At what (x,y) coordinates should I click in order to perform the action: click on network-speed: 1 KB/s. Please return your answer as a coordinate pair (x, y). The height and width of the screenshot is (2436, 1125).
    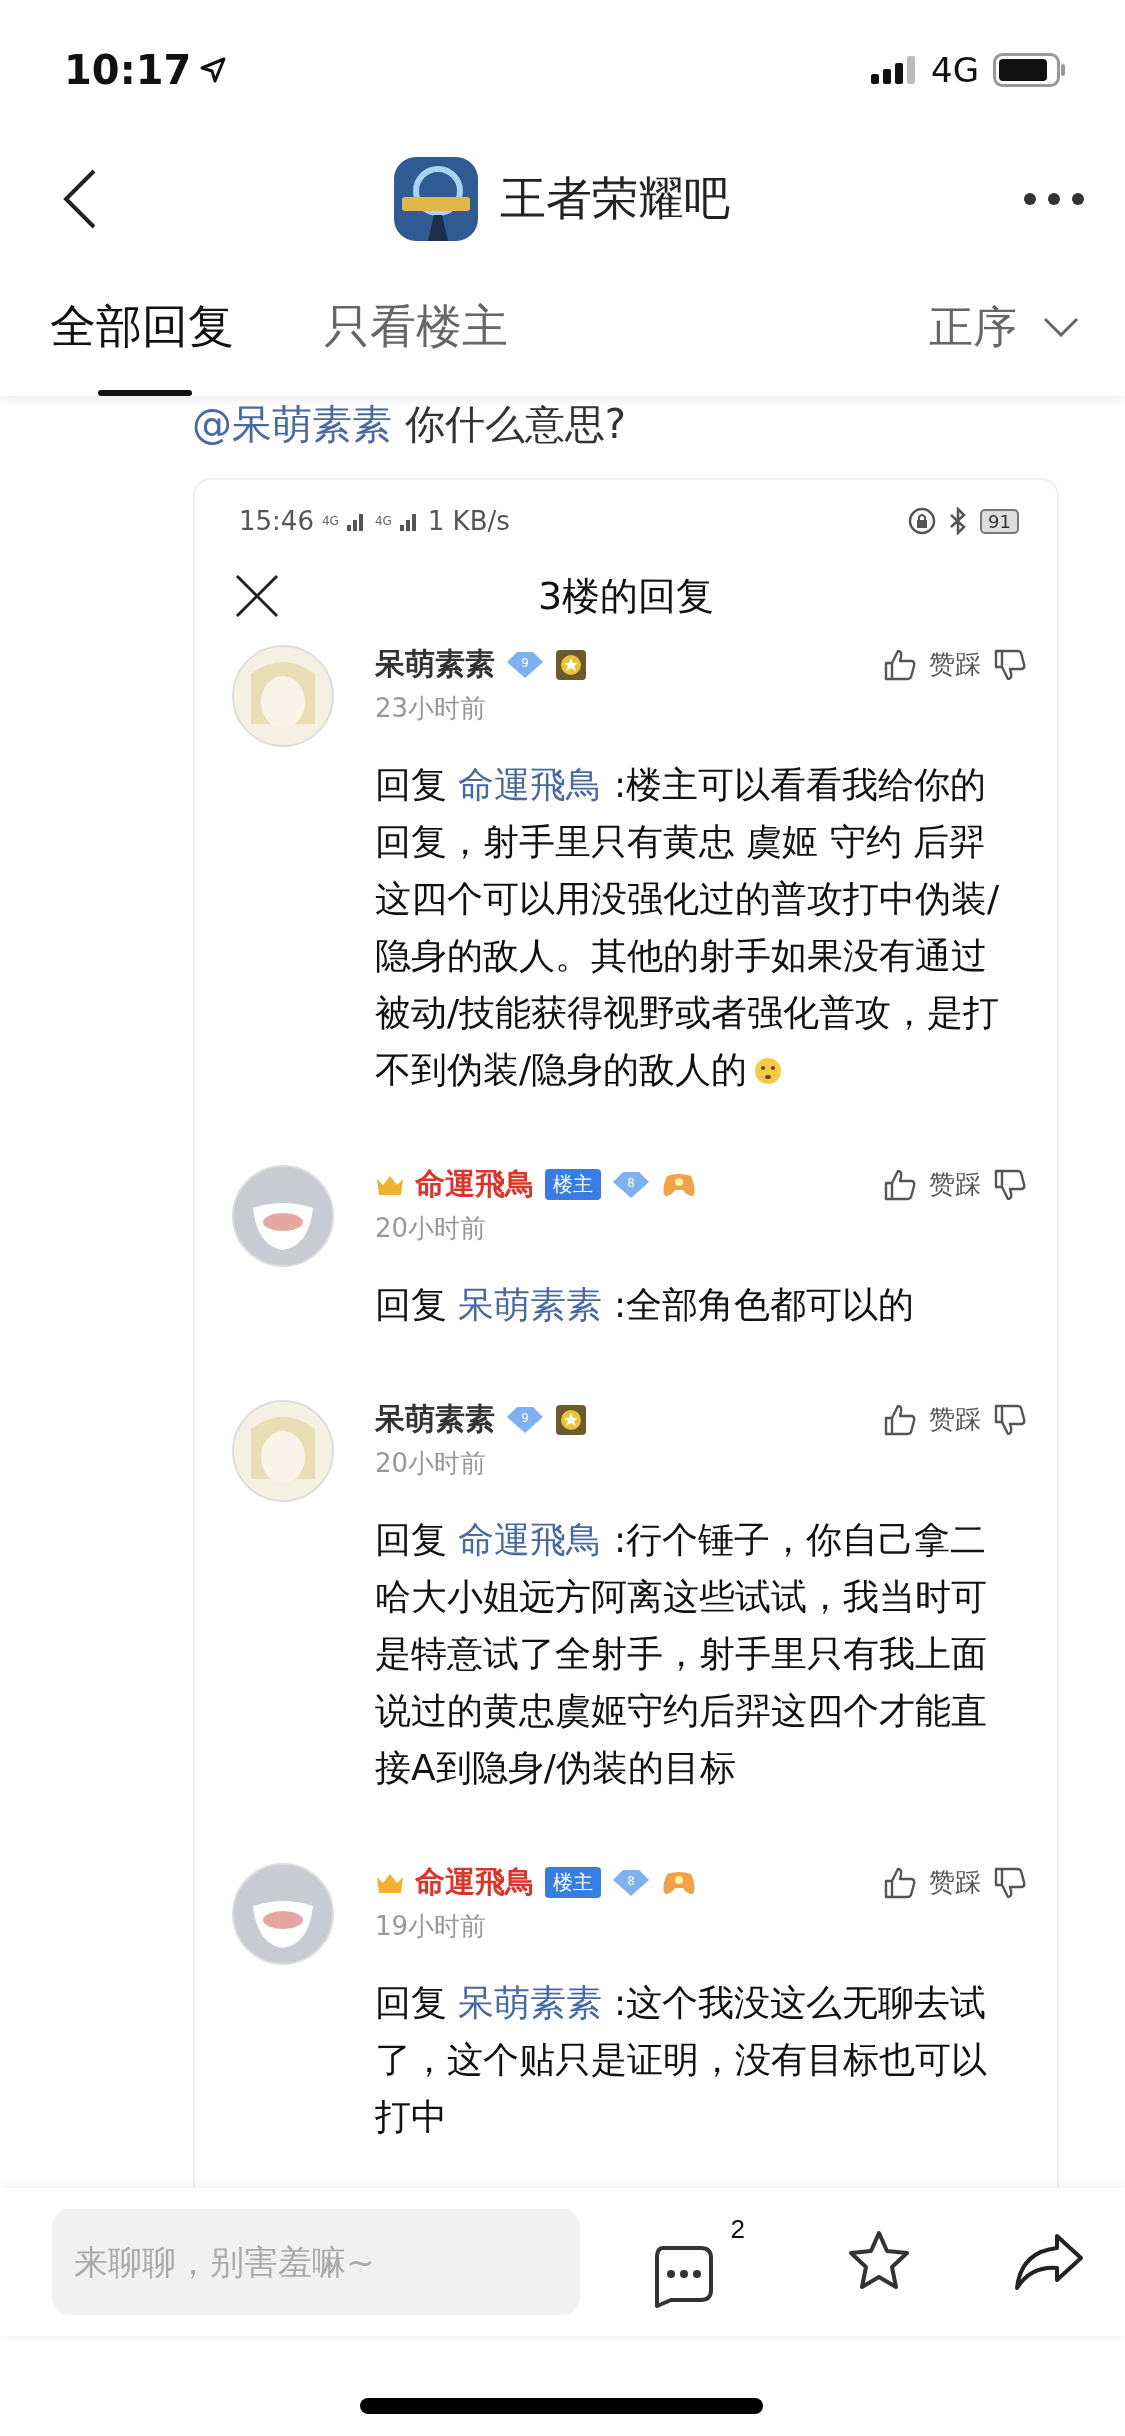
    Looking at the image, I should click on (468, 521).